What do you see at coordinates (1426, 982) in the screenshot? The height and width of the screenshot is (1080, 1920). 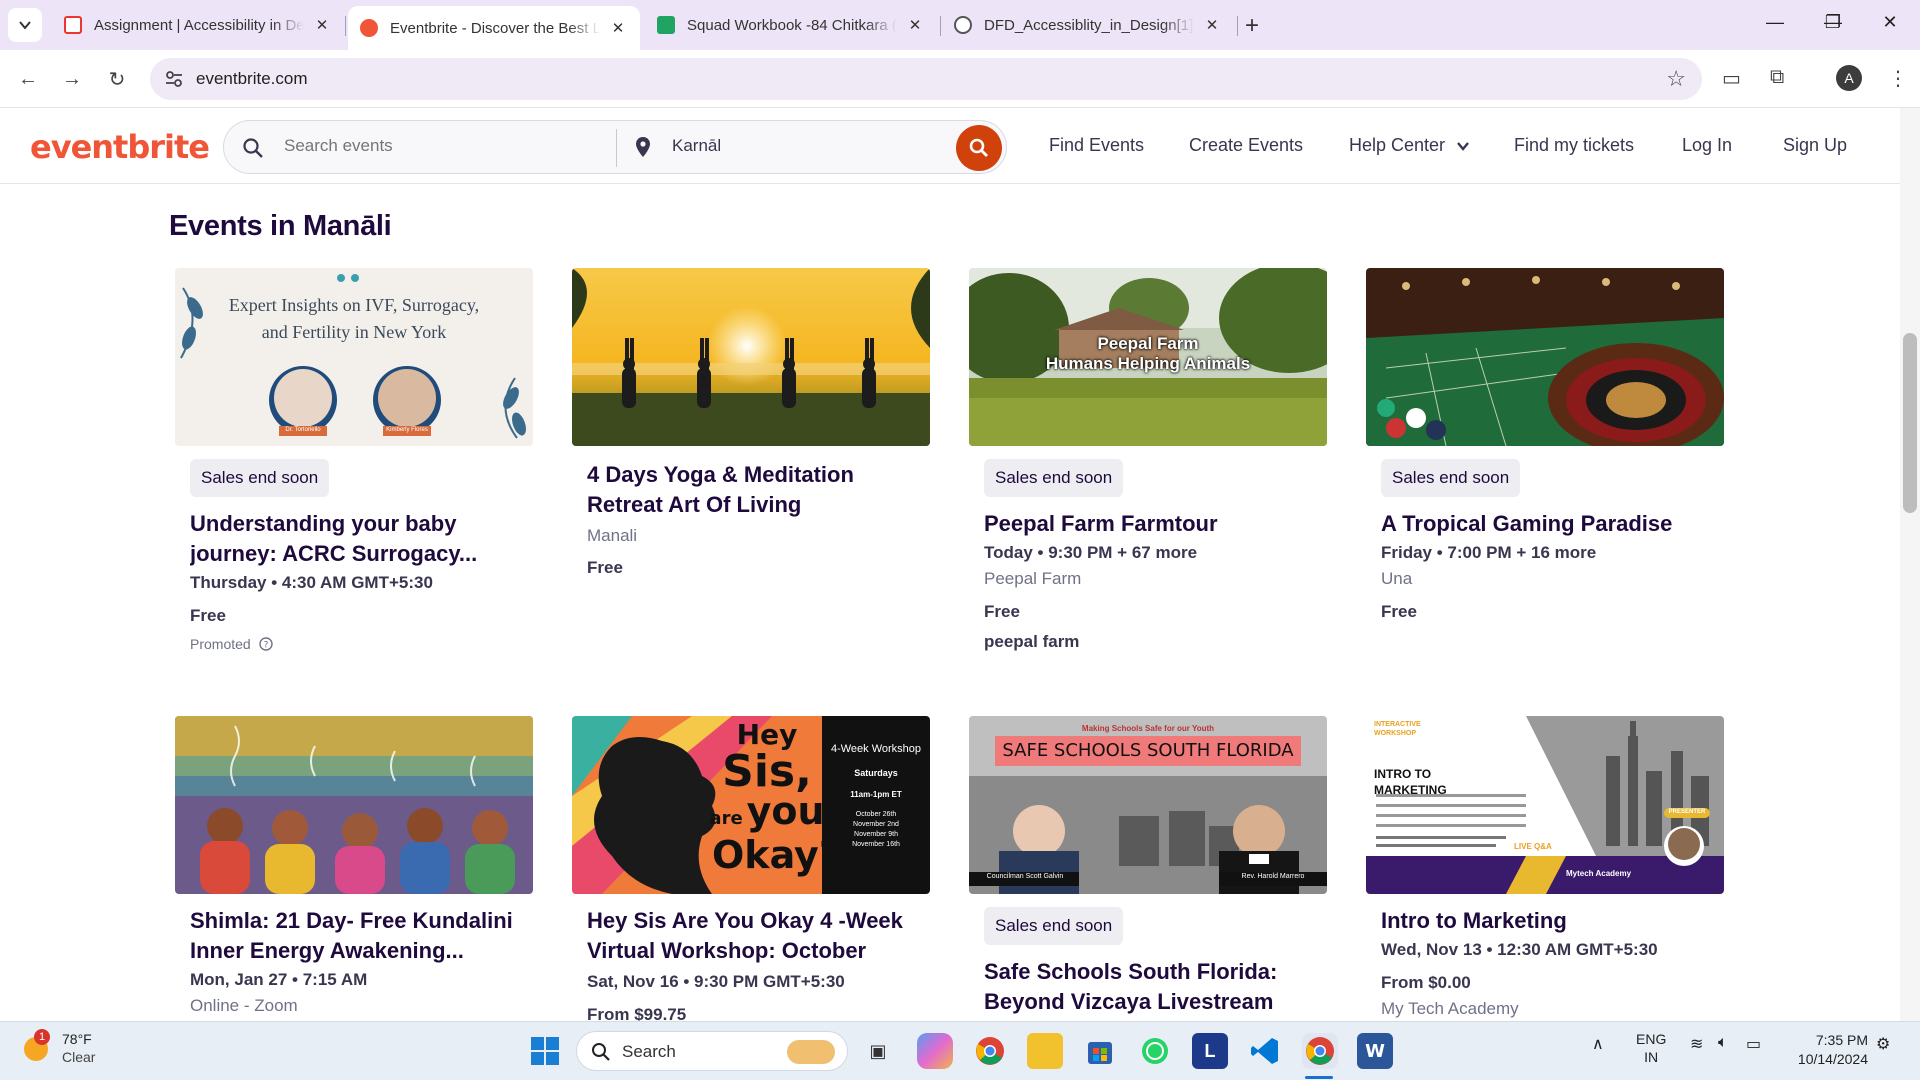 I see `event-price: From $0.00` at bounding box center [1426, 982].